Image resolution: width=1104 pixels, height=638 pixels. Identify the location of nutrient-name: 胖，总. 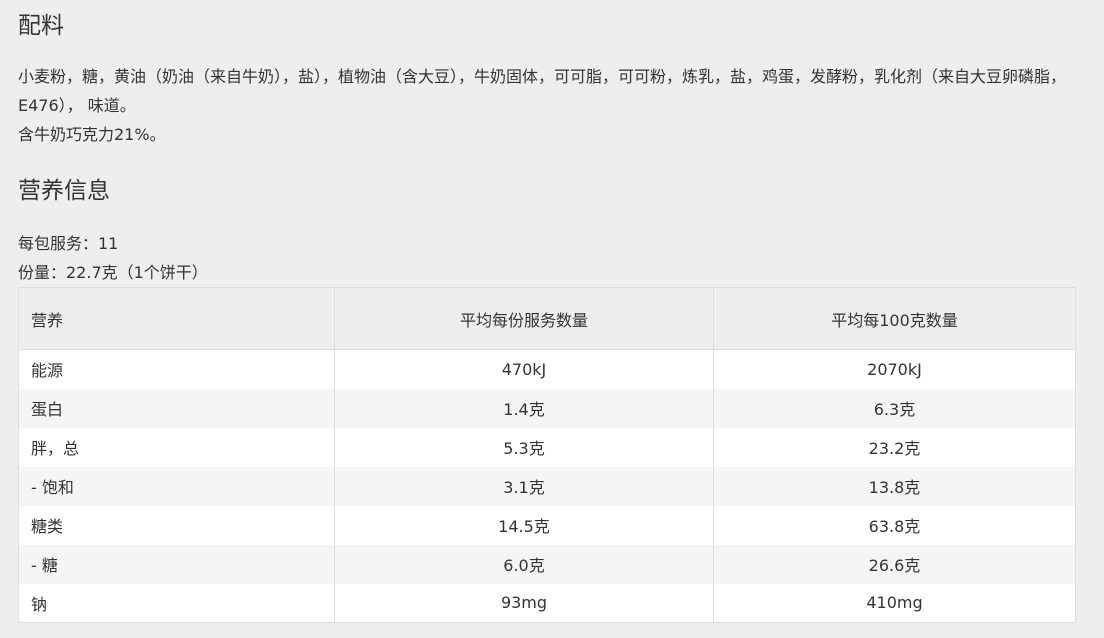
(176, 447).